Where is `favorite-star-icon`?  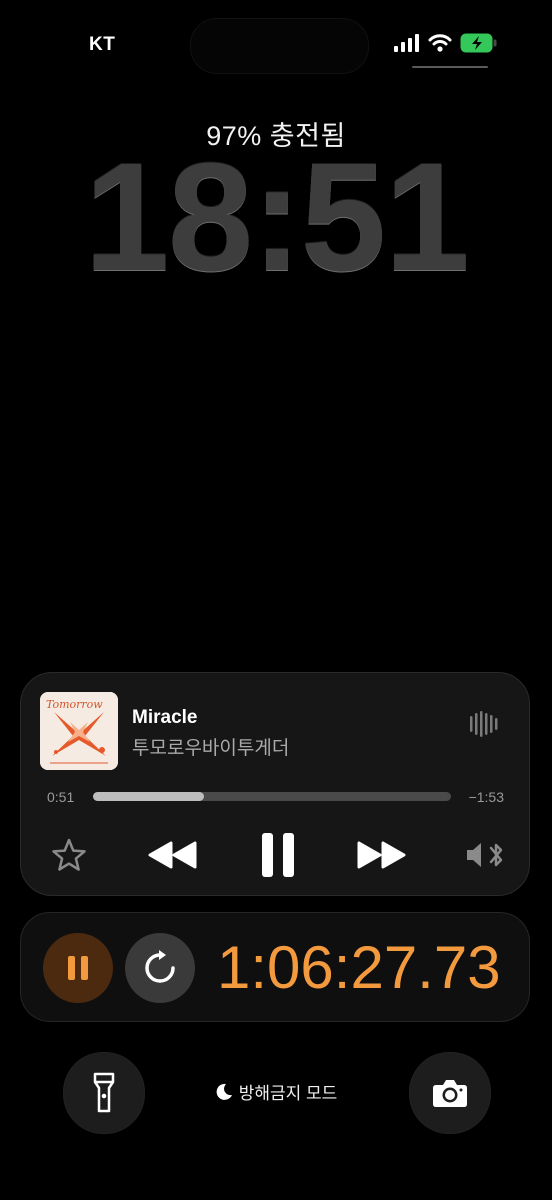
favorite-star-icon is located at coordinates (69, 855).